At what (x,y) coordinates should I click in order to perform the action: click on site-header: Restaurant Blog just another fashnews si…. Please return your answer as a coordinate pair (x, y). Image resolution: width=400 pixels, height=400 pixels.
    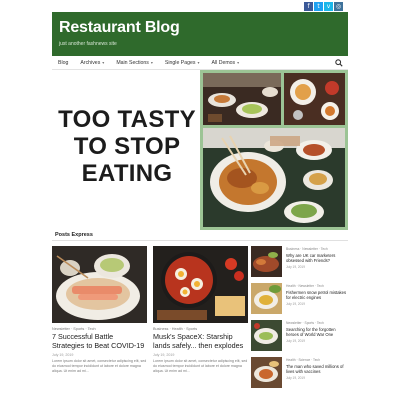
    Looking at the image, I should click on (200, 34).